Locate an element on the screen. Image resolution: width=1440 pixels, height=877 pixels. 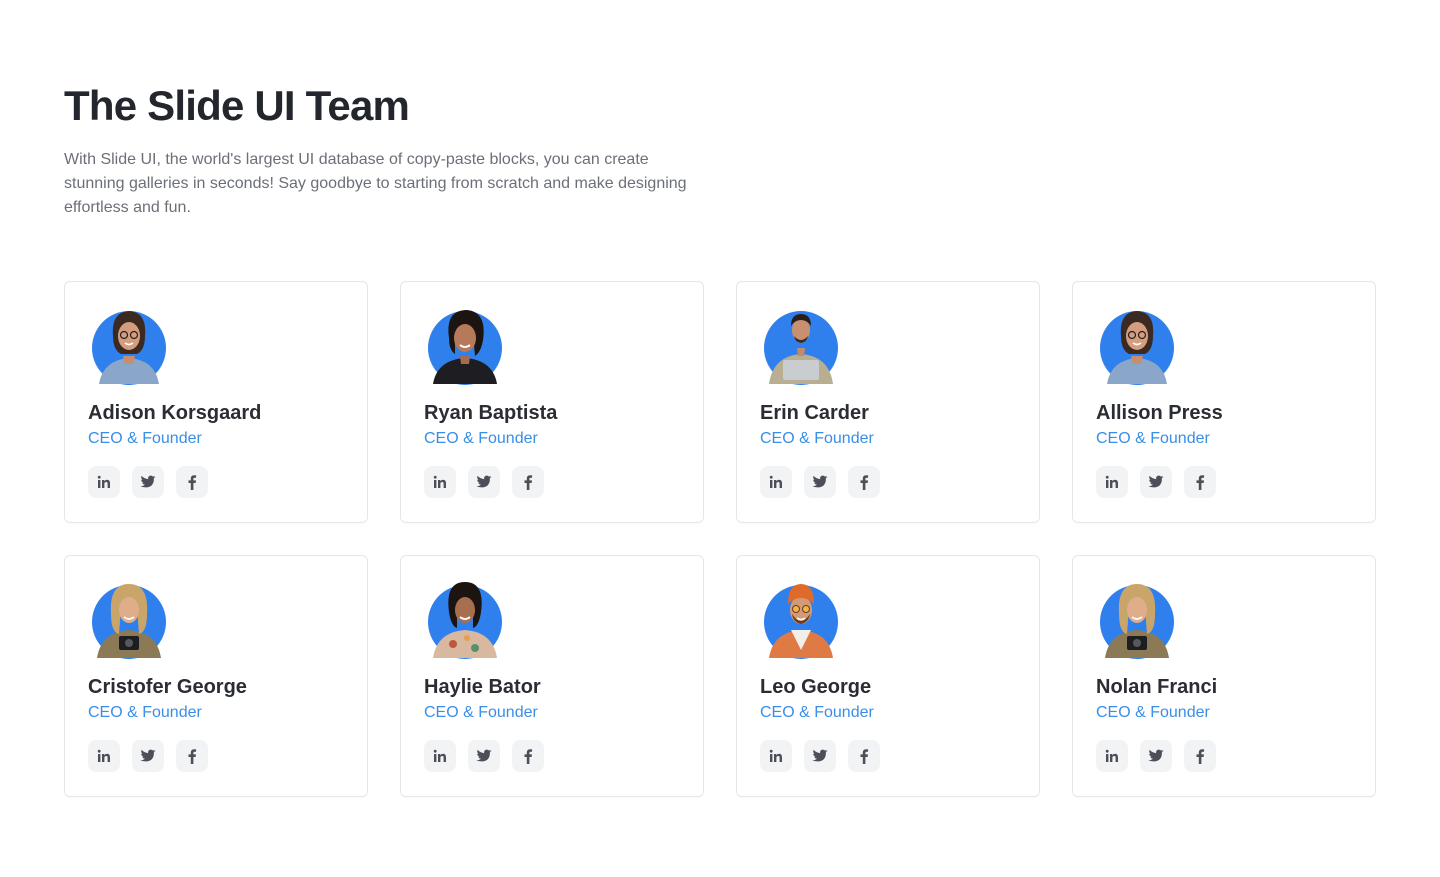
member-name: Haylie Bator is located at coordinates (482, 687).